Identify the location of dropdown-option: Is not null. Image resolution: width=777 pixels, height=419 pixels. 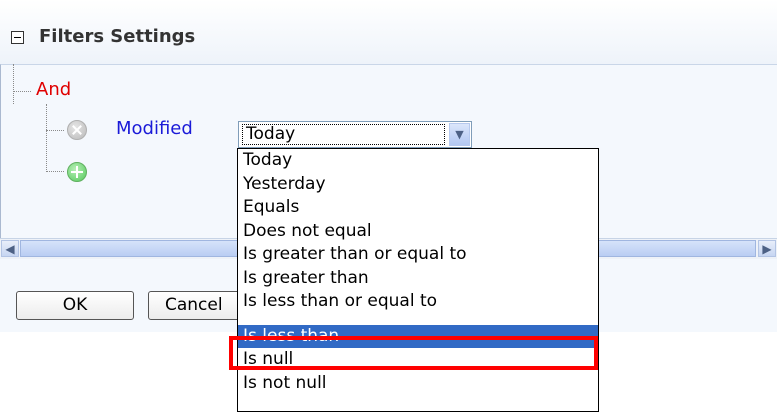
(418, 383).